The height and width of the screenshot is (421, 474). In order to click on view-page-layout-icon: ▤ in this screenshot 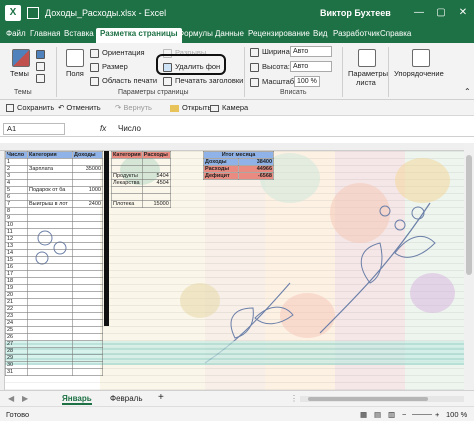, I will do `click(377, 414)`.